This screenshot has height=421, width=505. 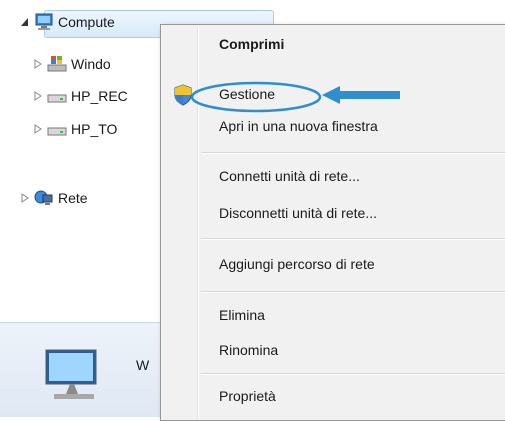 I want to click on menu-item-label: Apri in una nuova finestra, so click(x=298, y=126).